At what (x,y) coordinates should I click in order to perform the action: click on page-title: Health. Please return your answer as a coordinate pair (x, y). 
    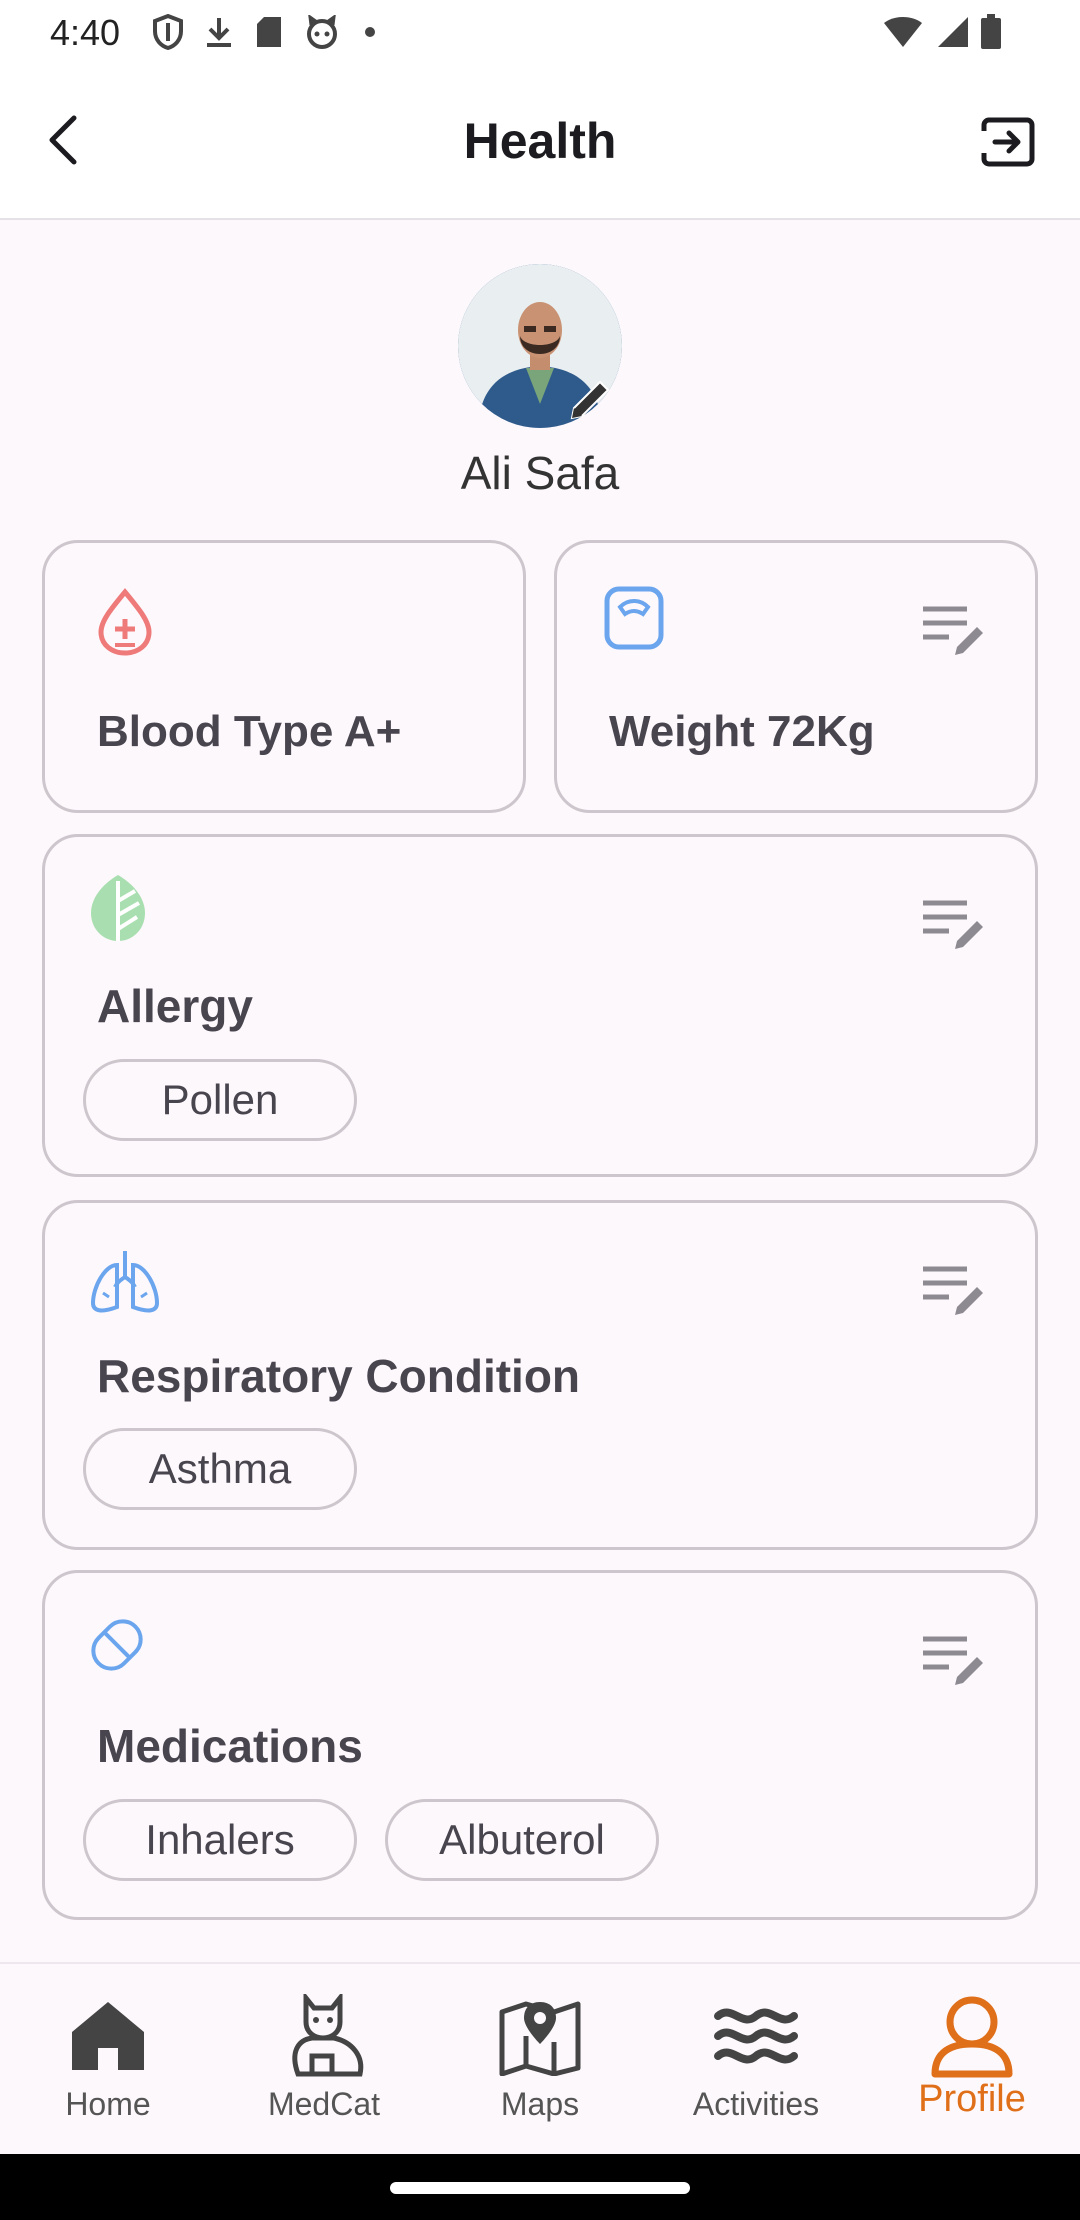
    Looking at the image, I should click on (540, 141).